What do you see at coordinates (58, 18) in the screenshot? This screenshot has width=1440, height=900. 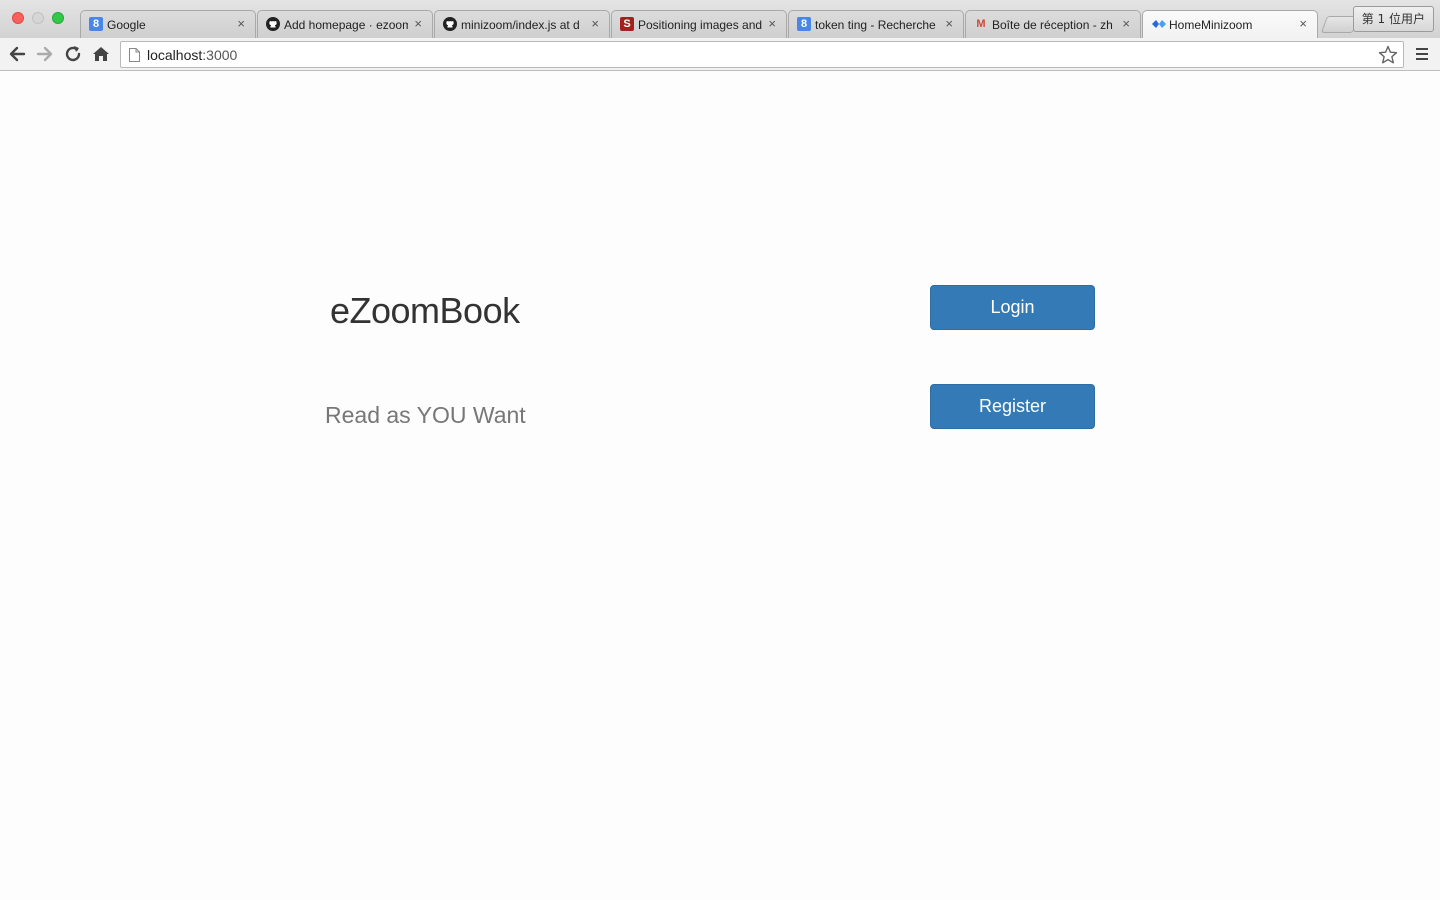 I see `maximize-window-button` at bounding box center [58, 18].